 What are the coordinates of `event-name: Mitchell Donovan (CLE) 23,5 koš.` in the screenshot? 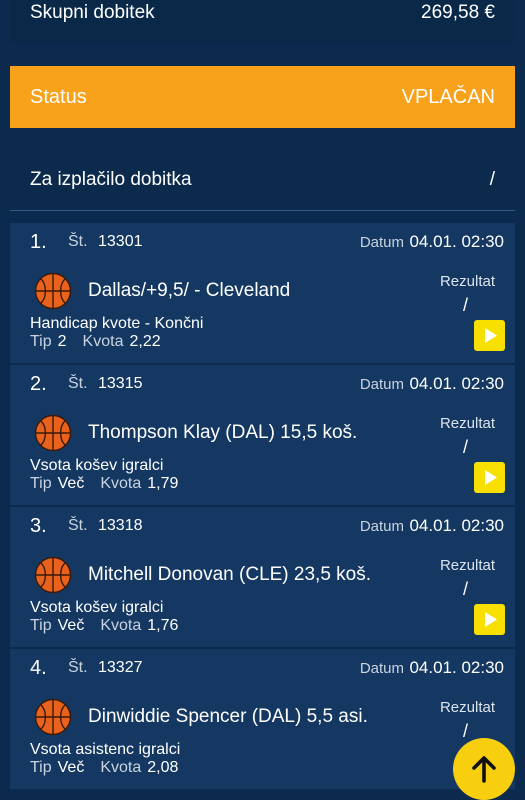 It's located at (230, 574).